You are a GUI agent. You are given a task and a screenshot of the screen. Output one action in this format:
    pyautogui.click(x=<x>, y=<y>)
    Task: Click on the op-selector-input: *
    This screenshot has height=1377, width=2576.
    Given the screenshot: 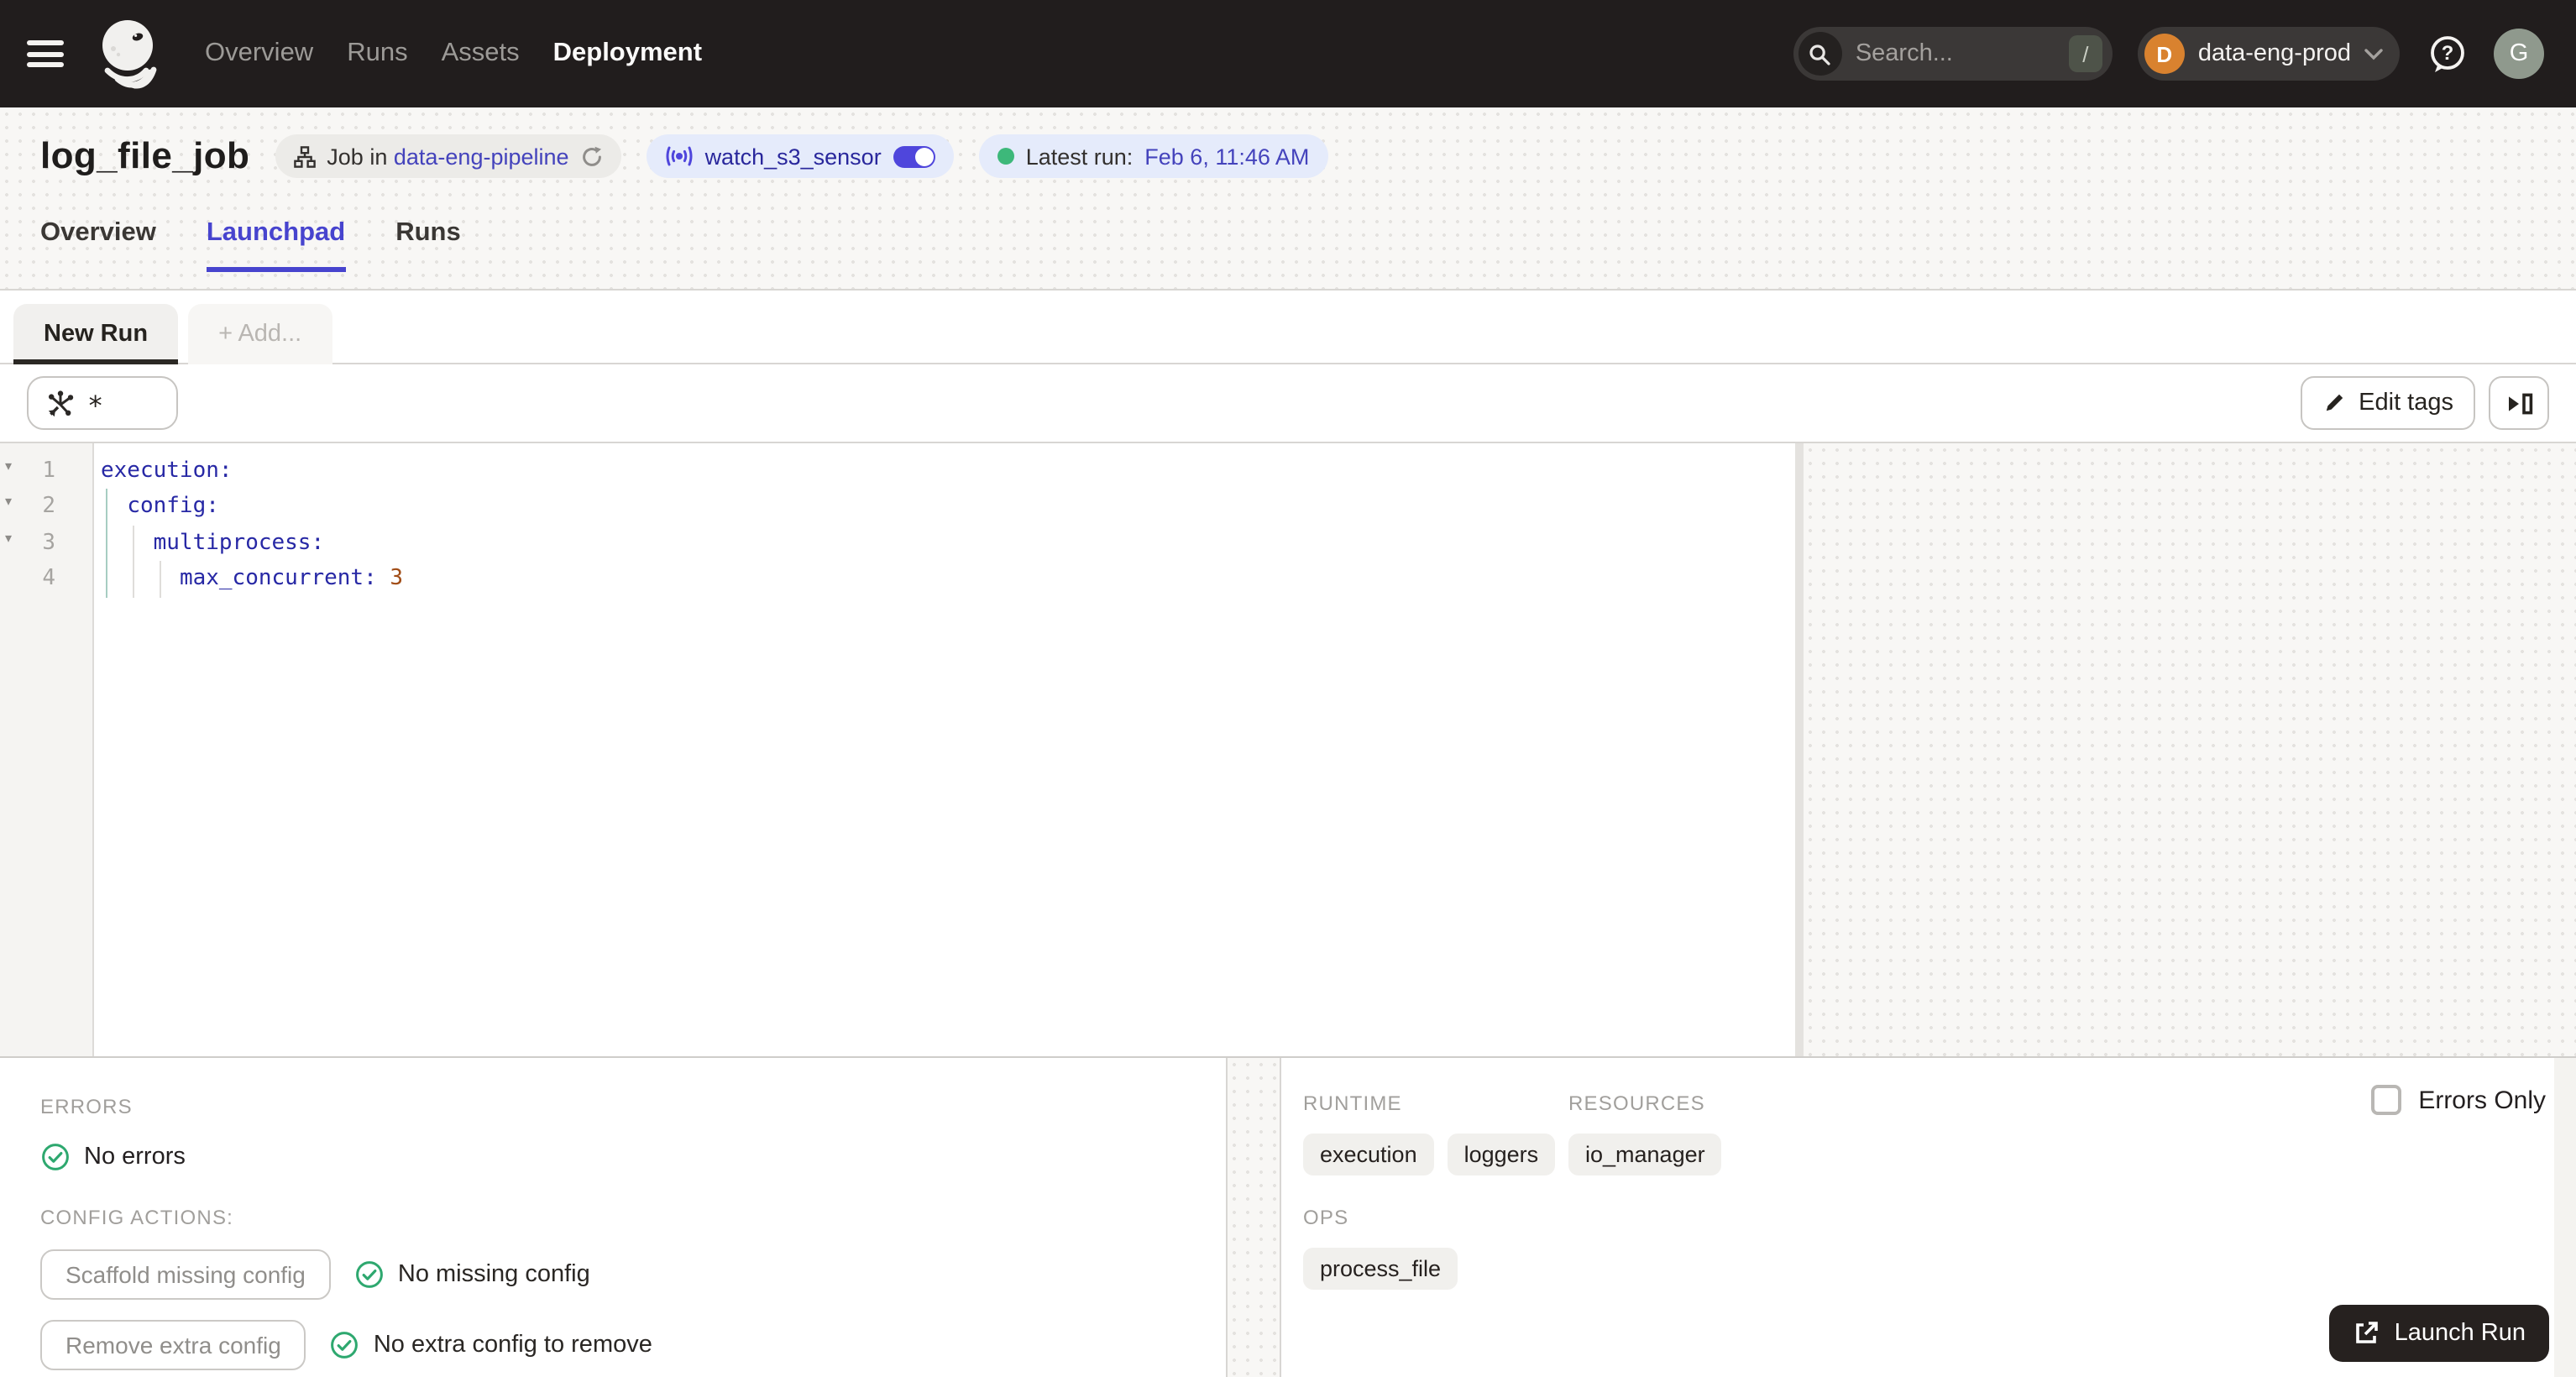 What is the action you would take?
    pyautogui.click(x=103, y=403)
    